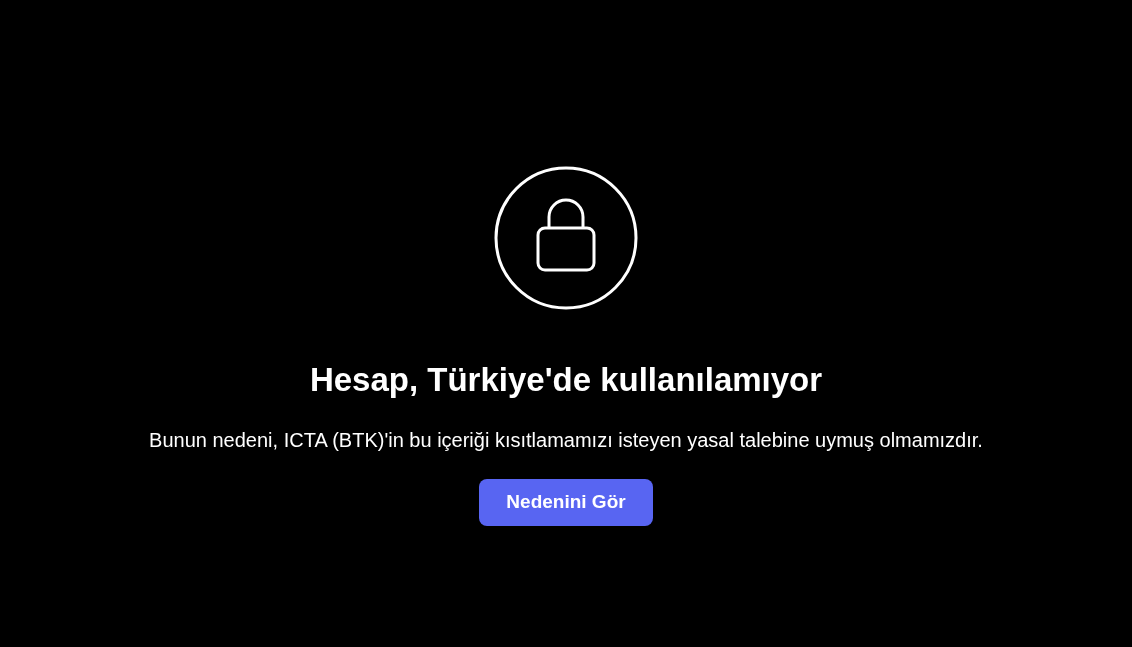 The height and width of the screenshot is (647, 1132). What do you see at coordinates (566, 238) in the screenshot?
I see `padlock-icon` at bounding box center [566, 238].